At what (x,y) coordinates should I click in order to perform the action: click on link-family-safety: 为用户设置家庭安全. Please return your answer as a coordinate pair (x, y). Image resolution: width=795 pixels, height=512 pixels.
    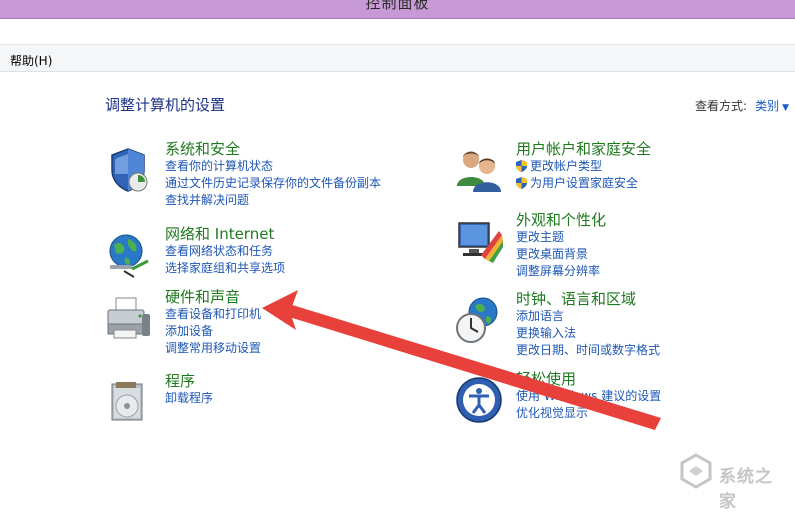
    Looking at the image, I should click on (577, 183).